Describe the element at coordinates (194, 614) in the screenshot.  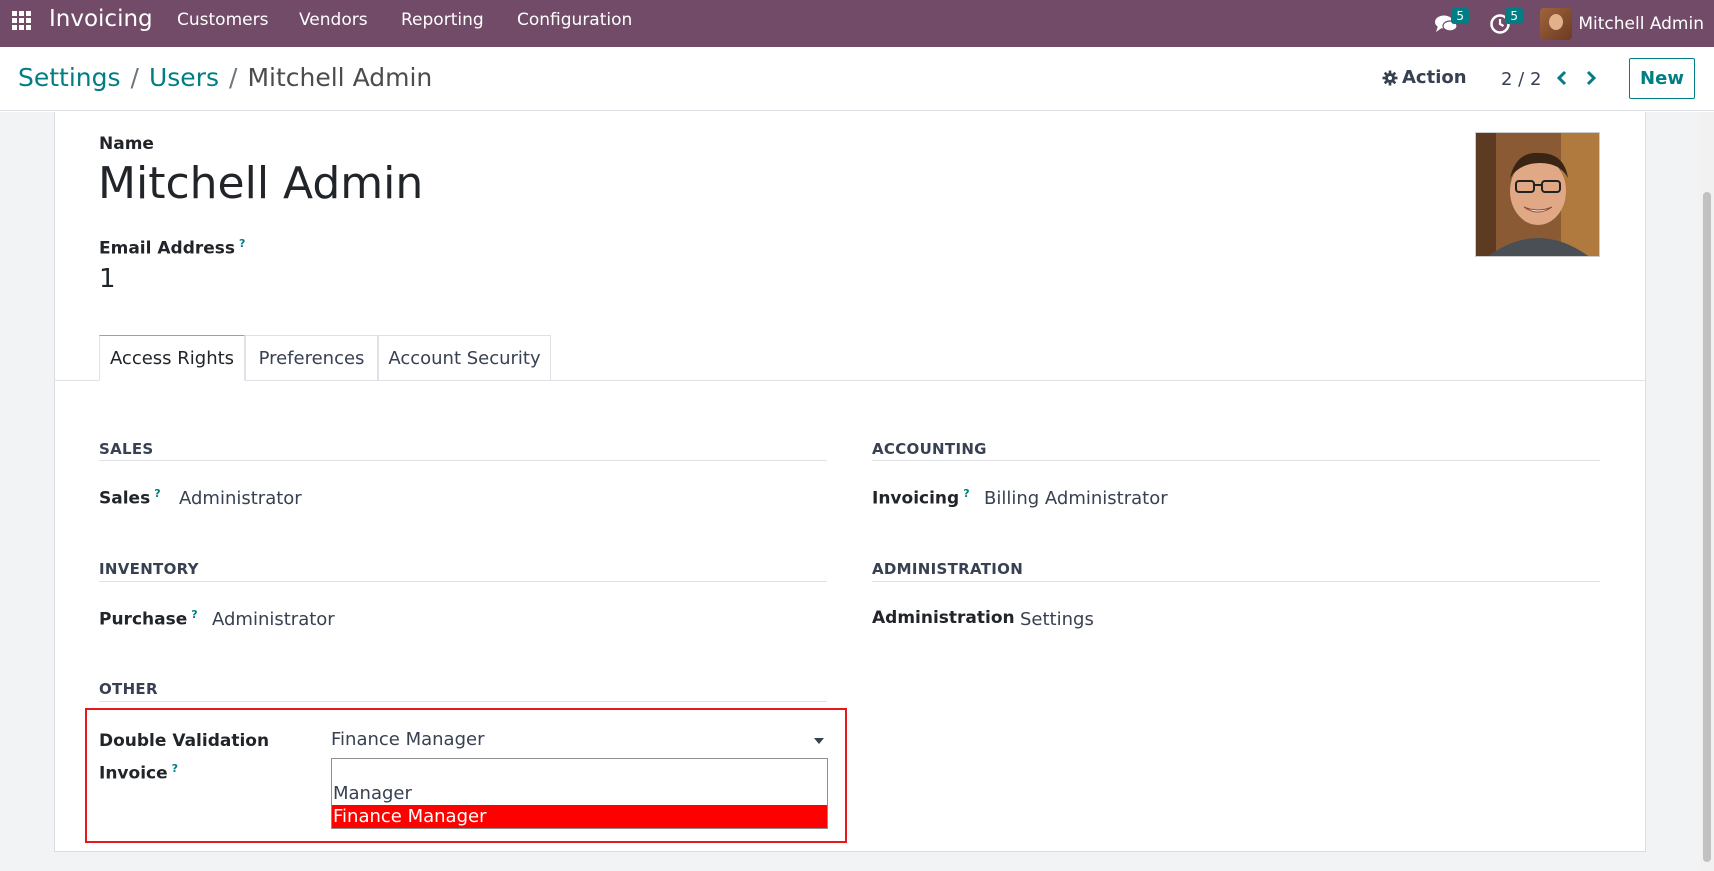
I see `purchase-help-icon: ?` at that location.